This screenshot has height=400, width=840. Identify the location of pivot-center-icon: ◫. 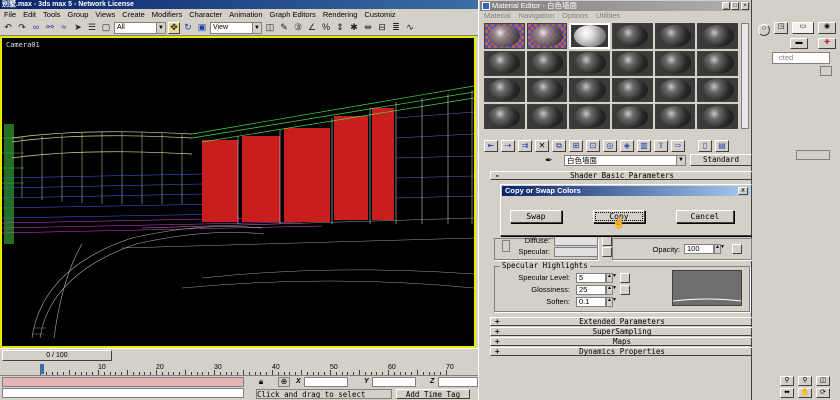
(270, 28).